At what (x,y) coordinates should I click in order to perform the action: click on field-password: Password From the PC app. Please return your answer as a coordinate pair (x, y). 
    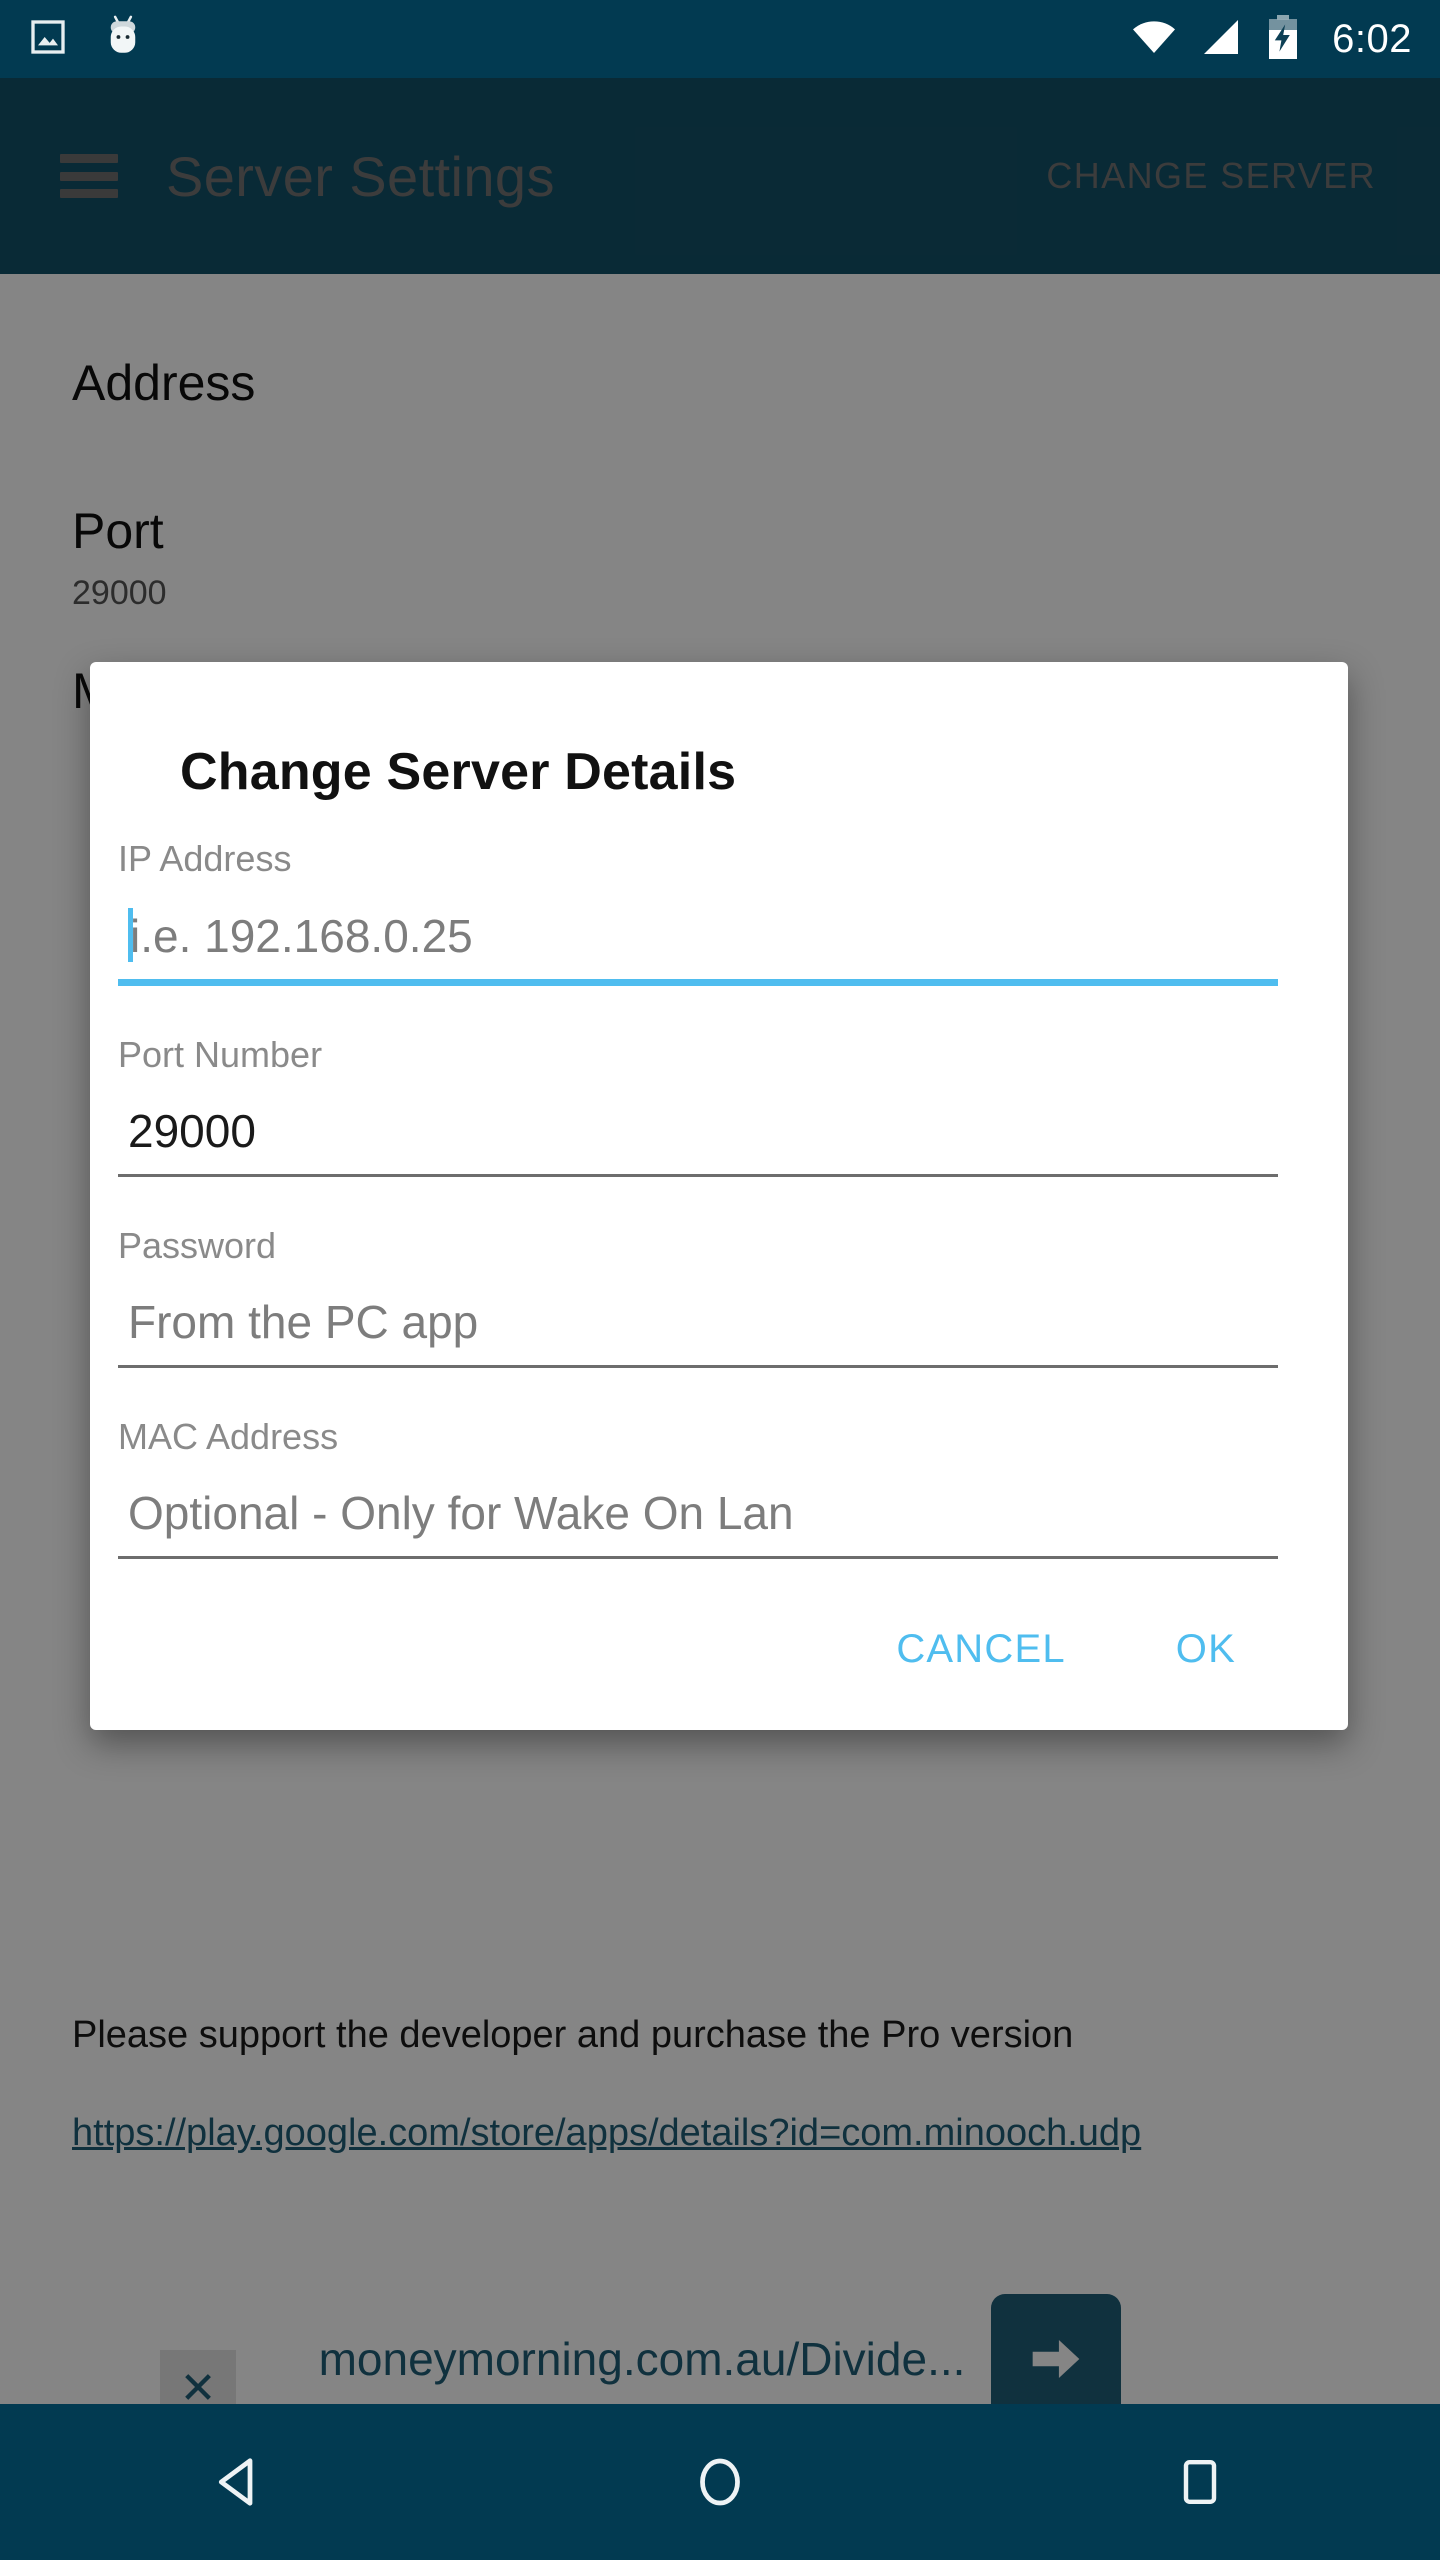
    Looking at the image, I should click on (719, 1302).